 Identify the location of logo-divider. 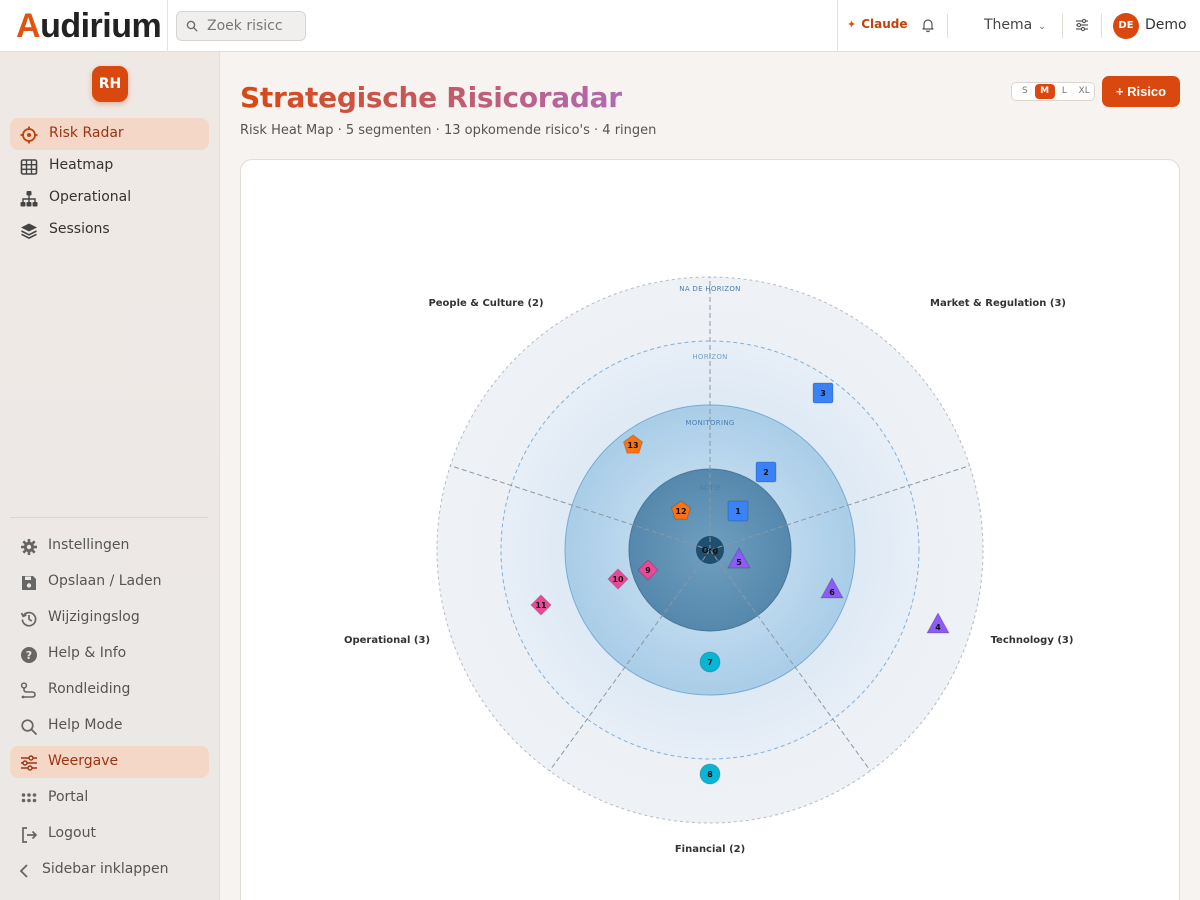
(167, 26).